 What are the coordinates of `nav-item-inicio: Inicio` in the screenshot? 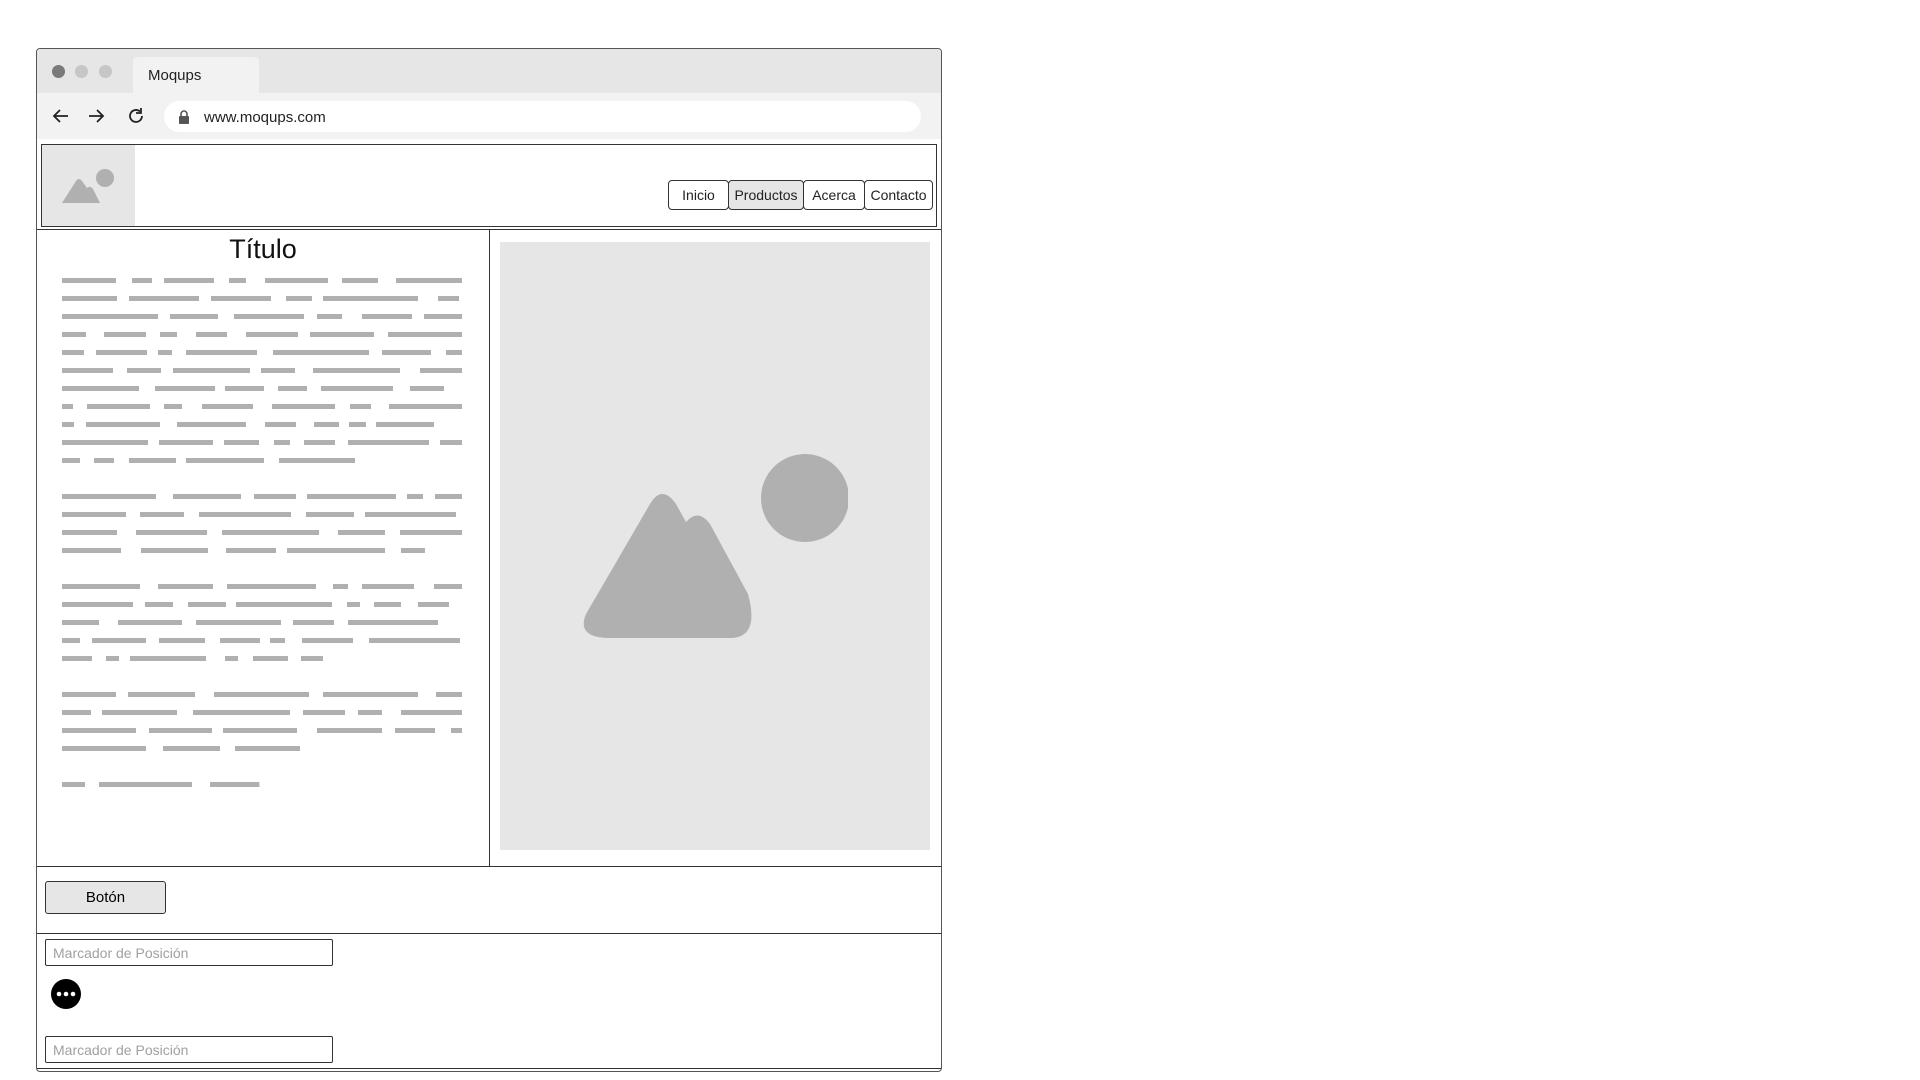 It's located at (698, 195).